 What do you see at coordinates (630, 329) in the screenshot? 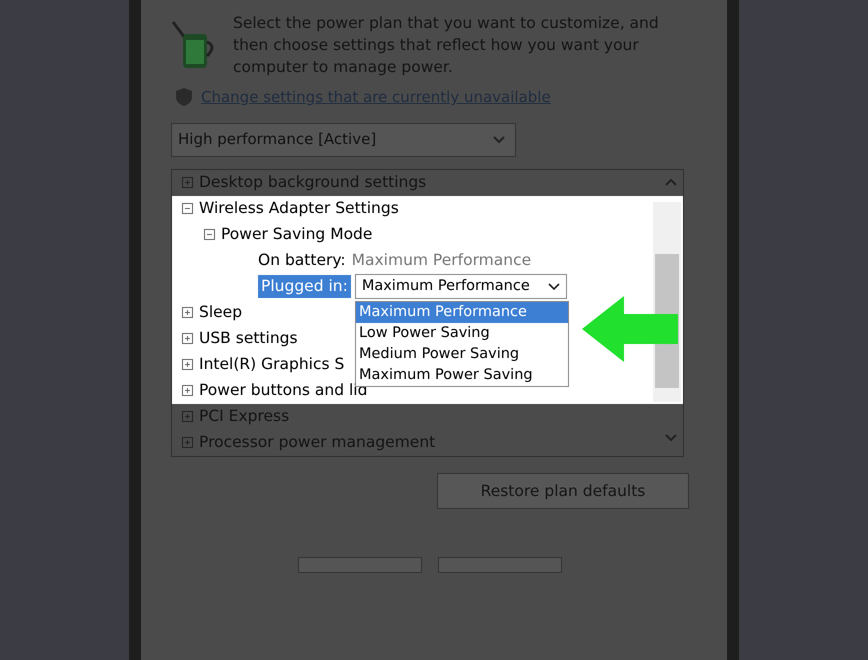
I see `pointer-arrow-icon` at bounding box center [630, 329].